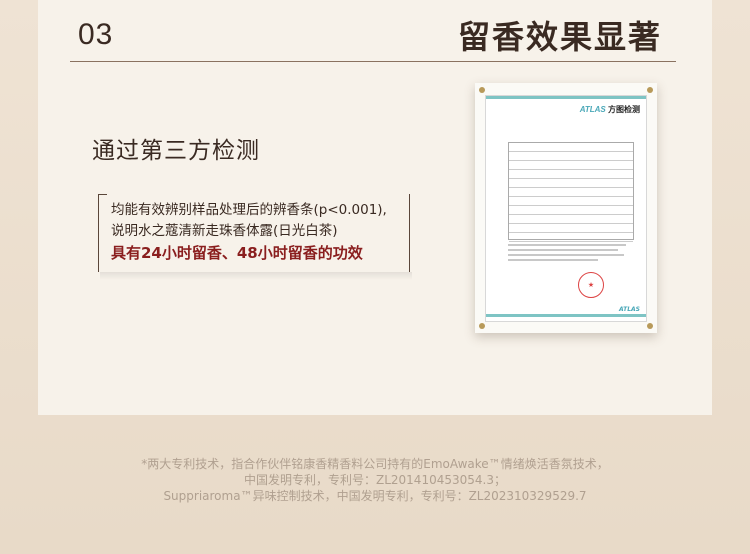 The height and width of the screenshot is (554, 750). I want to click on certificate-brand: ATLAS 方图检测, so click(610, 109).